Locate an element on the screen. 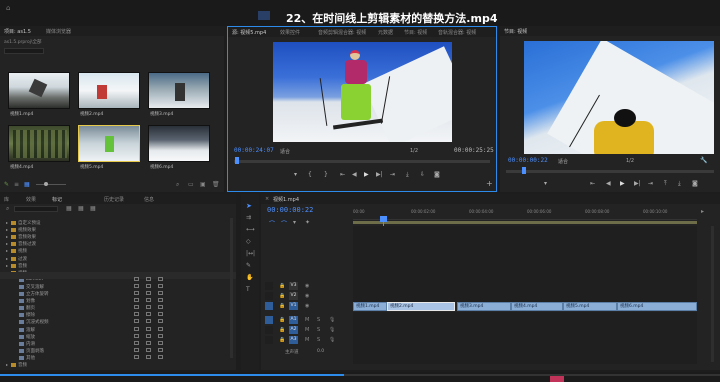 The height and width of the screenshot is (382, 720). source-resolution-select: 1/2 is located at coordinates (414, 151).